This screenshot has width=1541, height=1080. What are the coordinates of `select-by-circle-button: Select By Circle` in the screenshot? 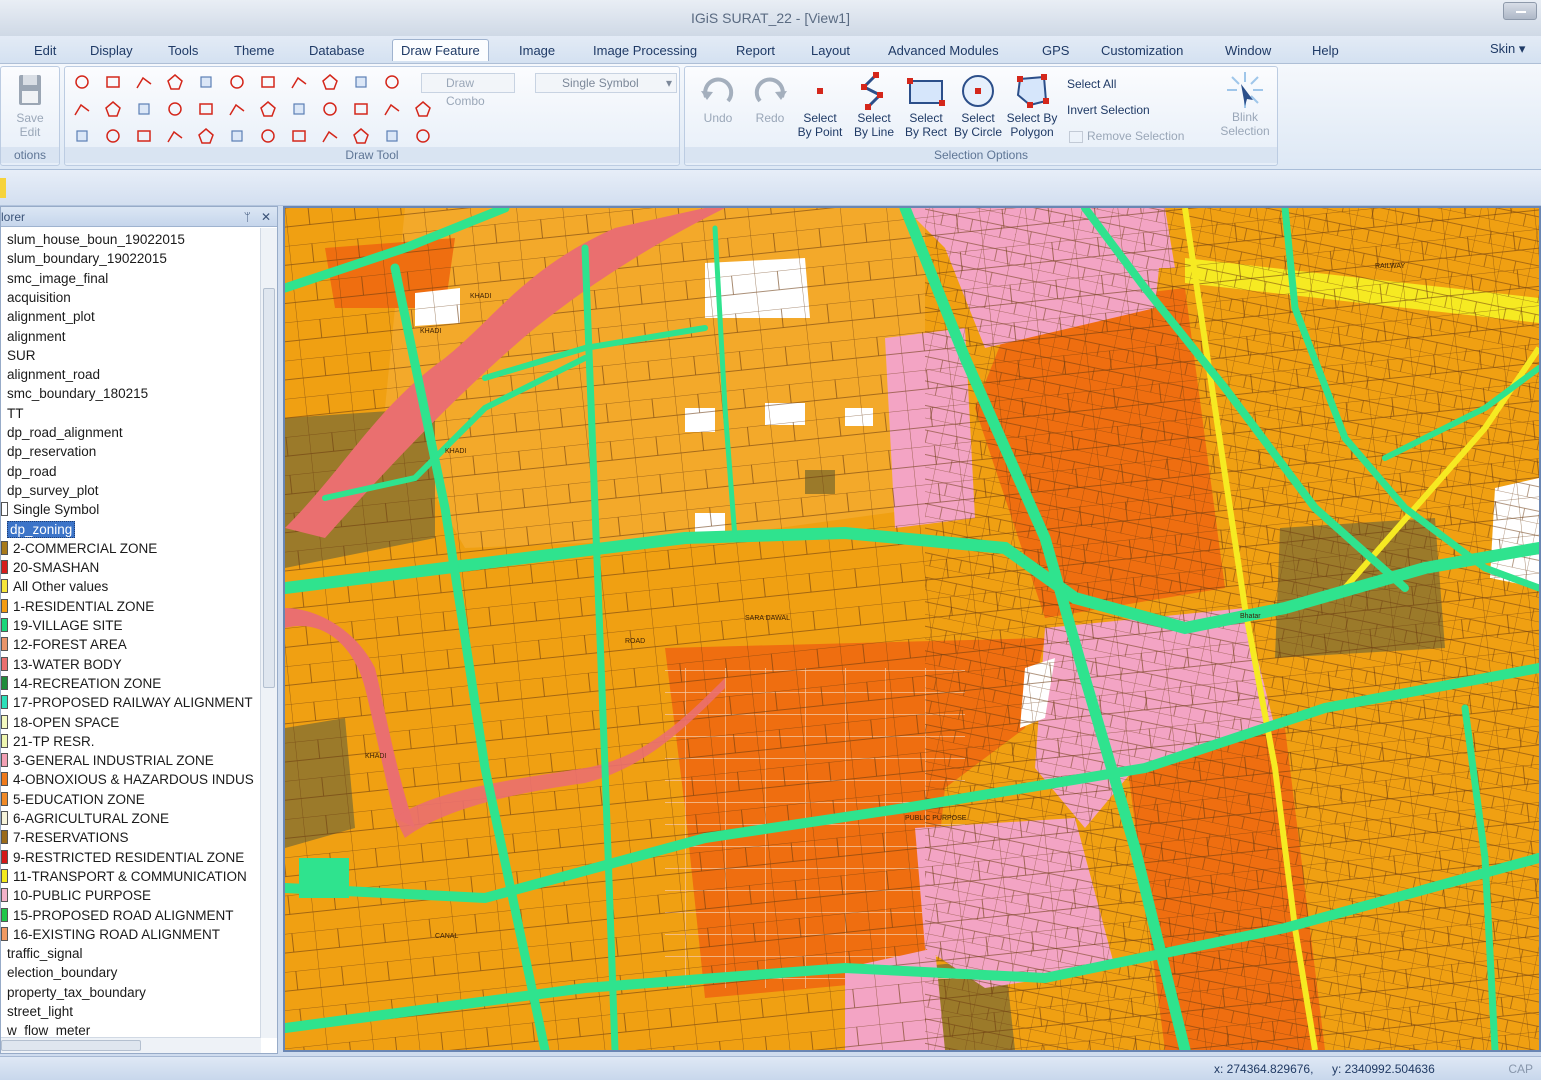 It's located at (978, 111).